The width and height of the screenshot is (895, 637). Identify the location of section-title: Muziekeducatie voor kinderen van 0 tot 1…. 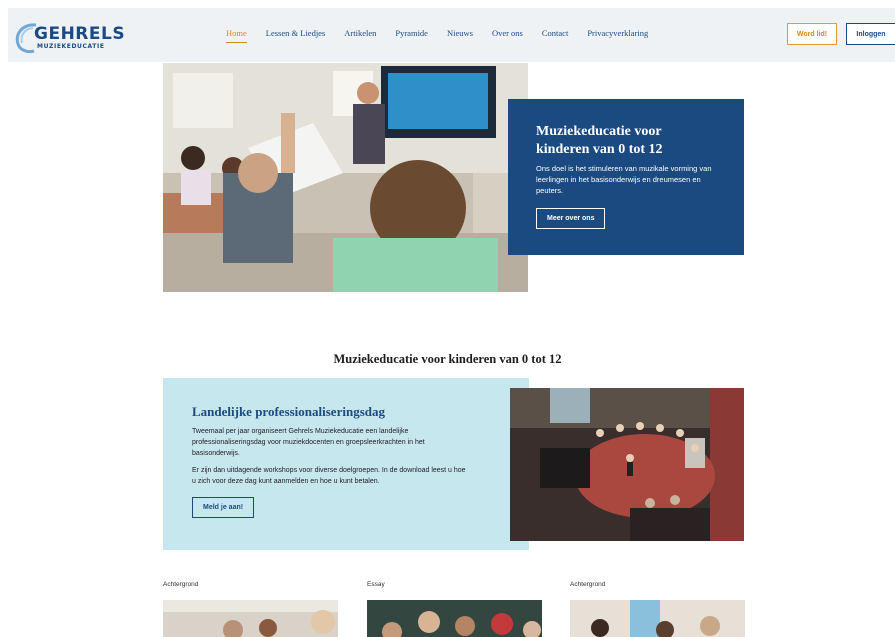
(447, 359).